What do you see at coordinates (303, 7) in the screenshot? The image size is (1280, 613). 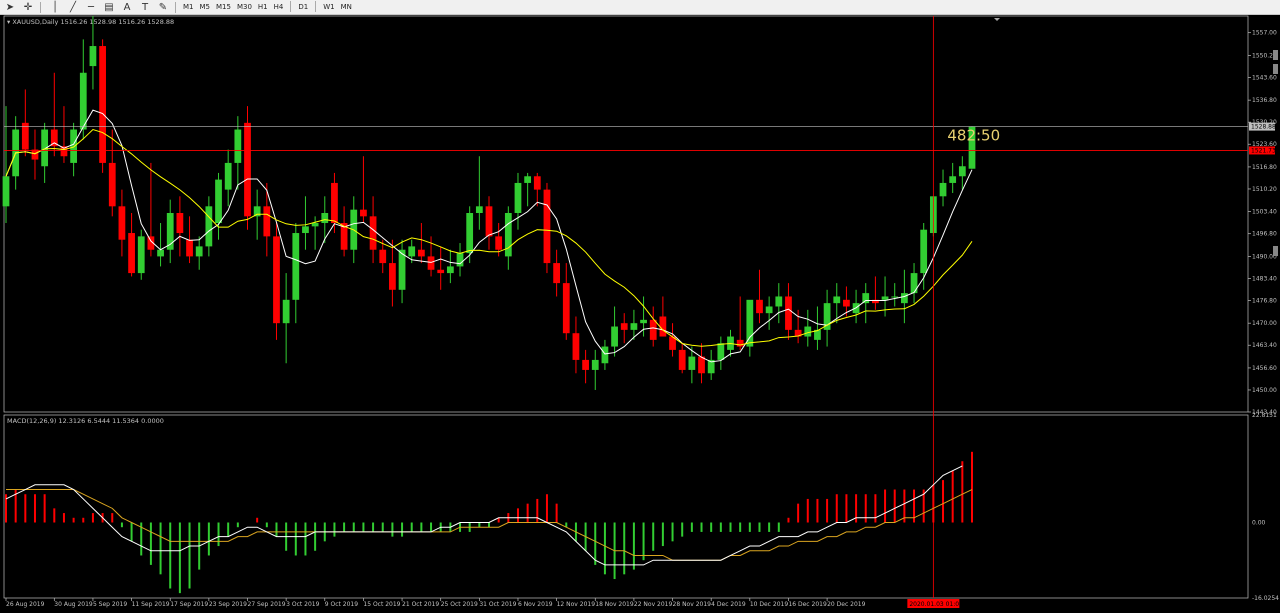 I see `timeframe-d1: D1` at bounding box center [303, 7].